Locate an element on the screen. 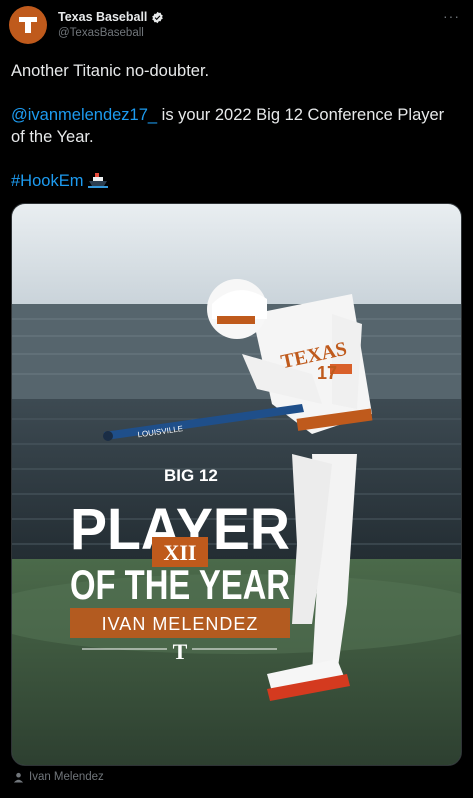 The image size is (473, 798). verified-badge-icon is located at coordinates (158, 17).